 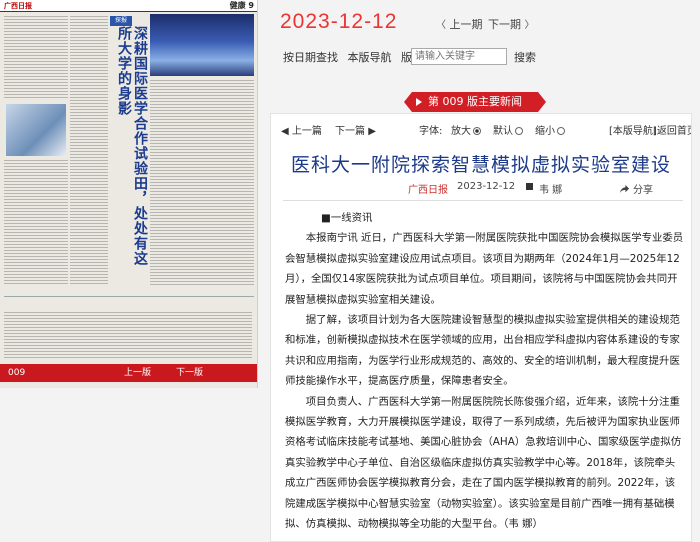 What do you see at coordinates (17, 373) in the screenshot?
I see `paper-page-number: 009` at bounding box center [17, 373].